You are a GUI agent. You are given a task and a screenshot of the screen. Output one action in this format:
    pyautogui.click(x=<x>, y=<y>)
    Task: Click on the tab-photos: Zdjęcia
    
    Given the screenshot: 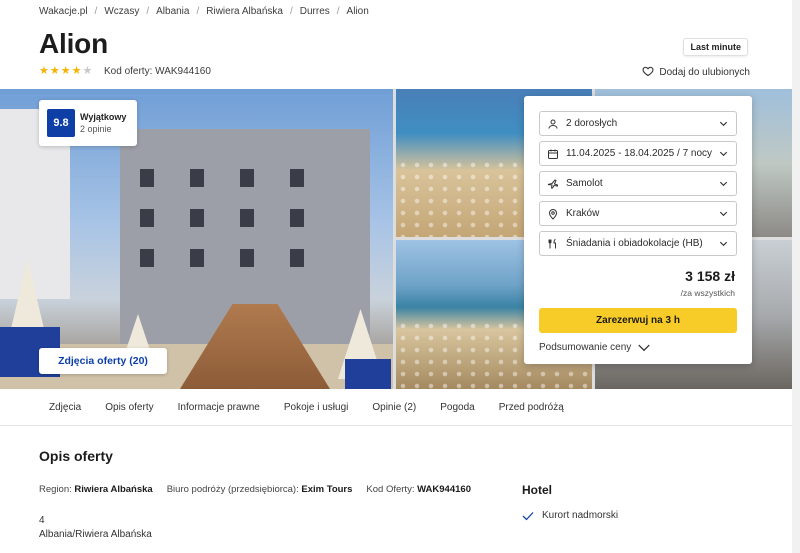 What is the action you would take?
    pyautogui.click(x=65, y=407)
    